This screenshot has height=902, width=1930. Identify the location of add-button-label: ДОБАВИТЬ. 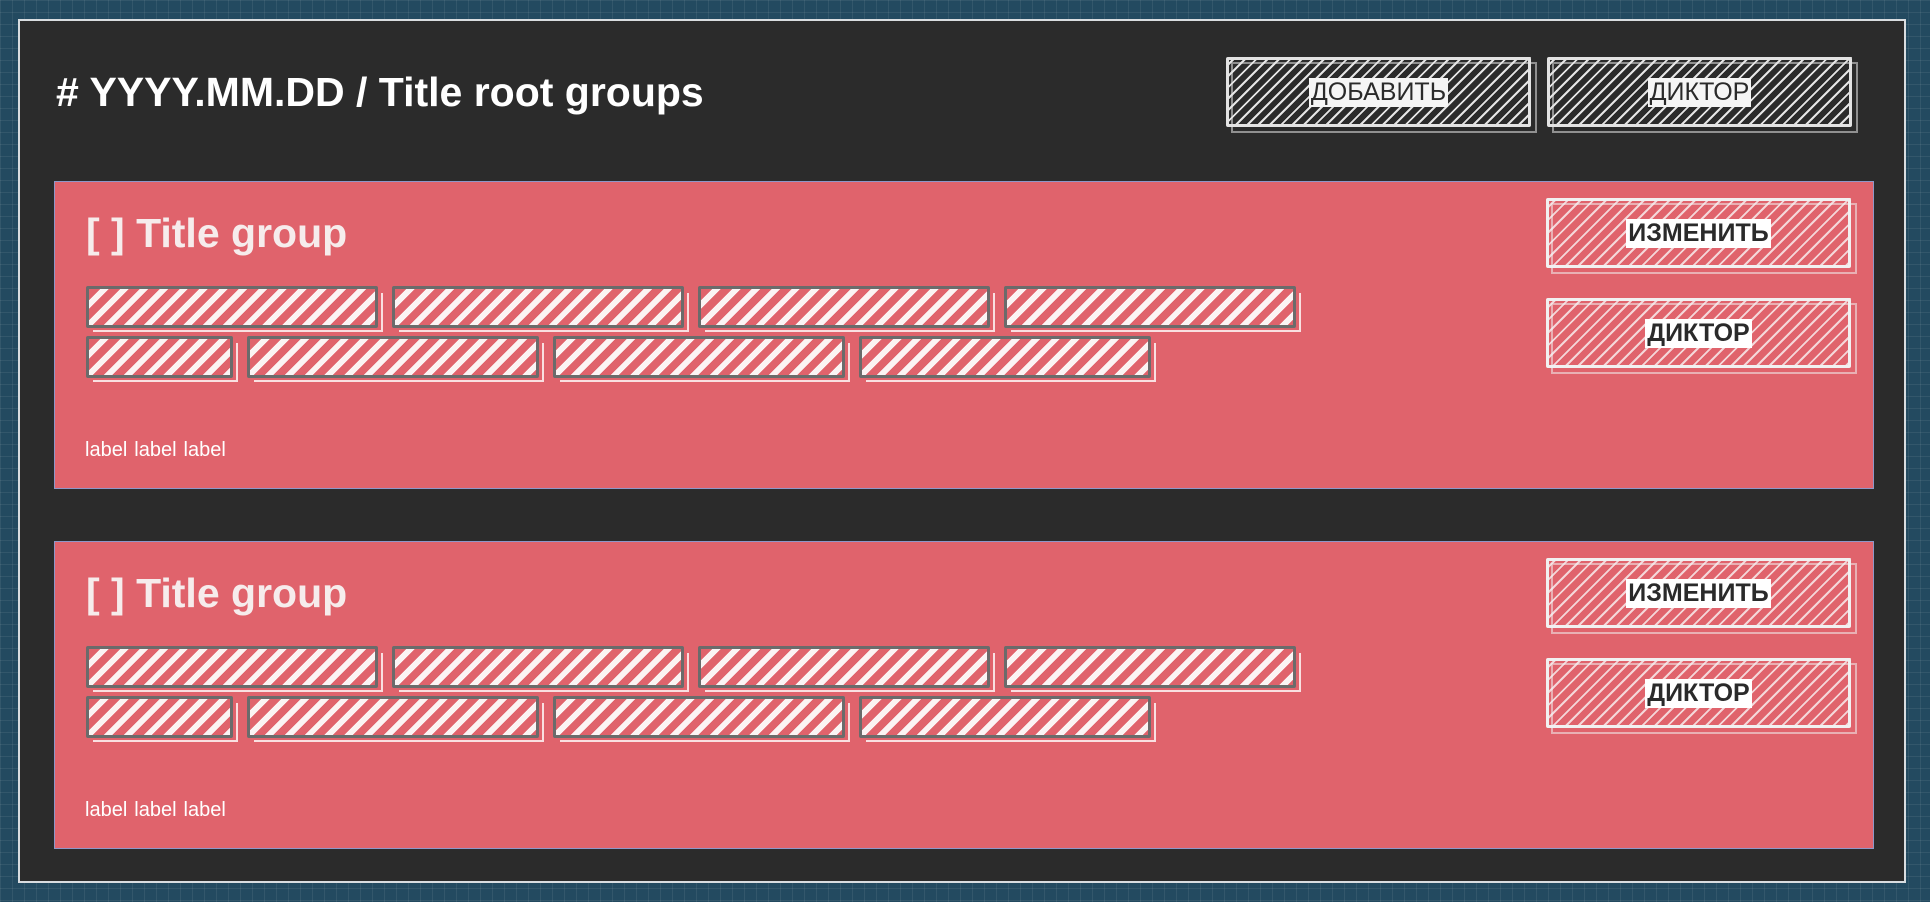
(1378, 92).